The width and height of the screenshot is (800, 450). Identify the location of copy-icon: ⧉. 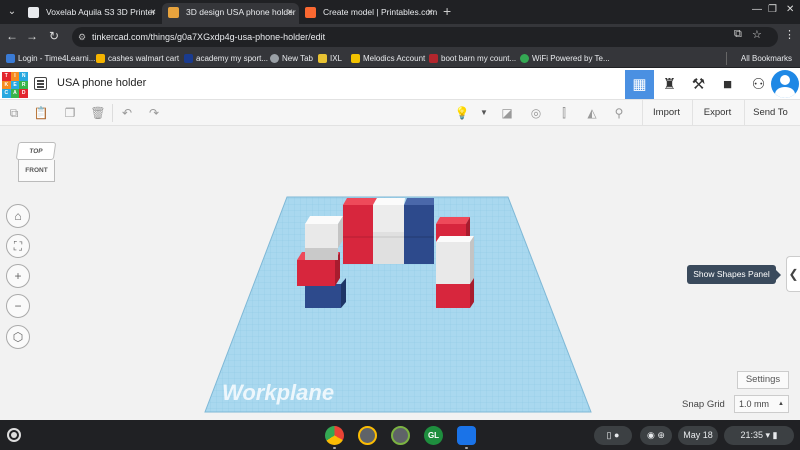
(14, 113).